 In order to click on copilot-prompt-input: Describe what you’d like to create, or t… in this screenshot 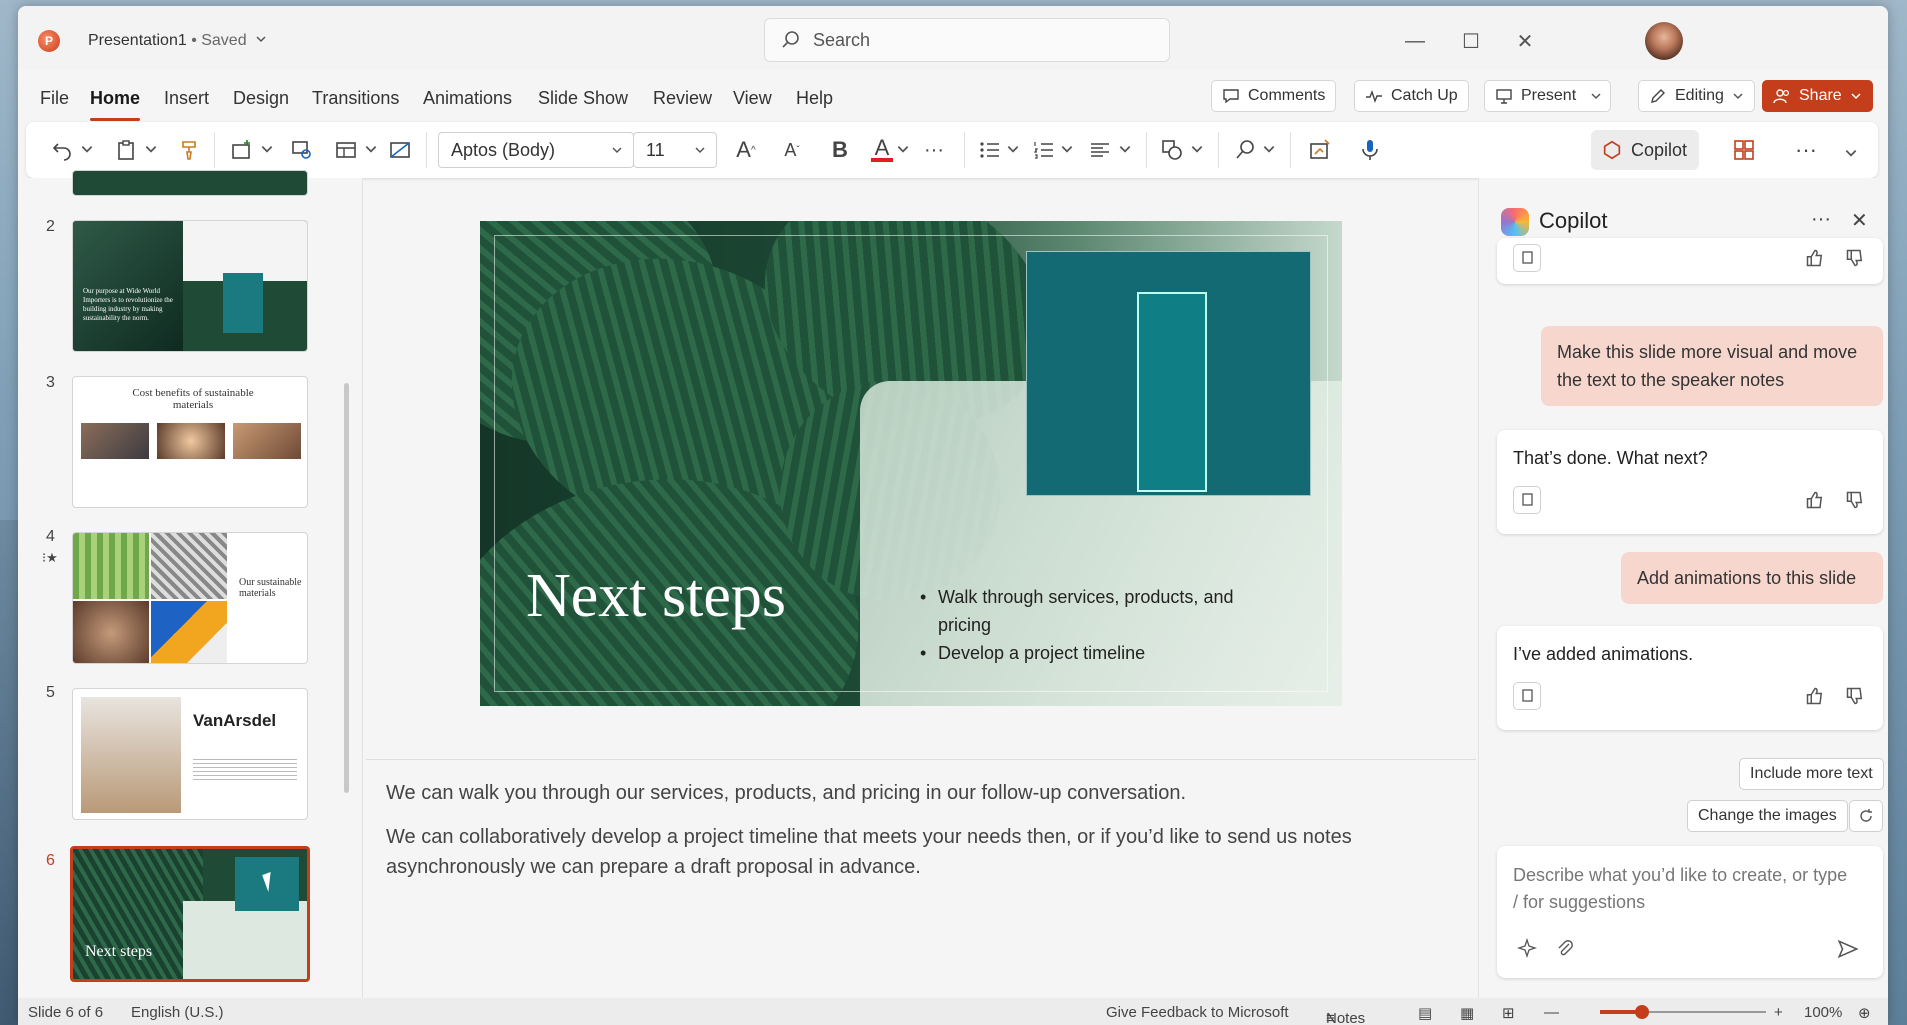, I will do `click(1690, 912)`.